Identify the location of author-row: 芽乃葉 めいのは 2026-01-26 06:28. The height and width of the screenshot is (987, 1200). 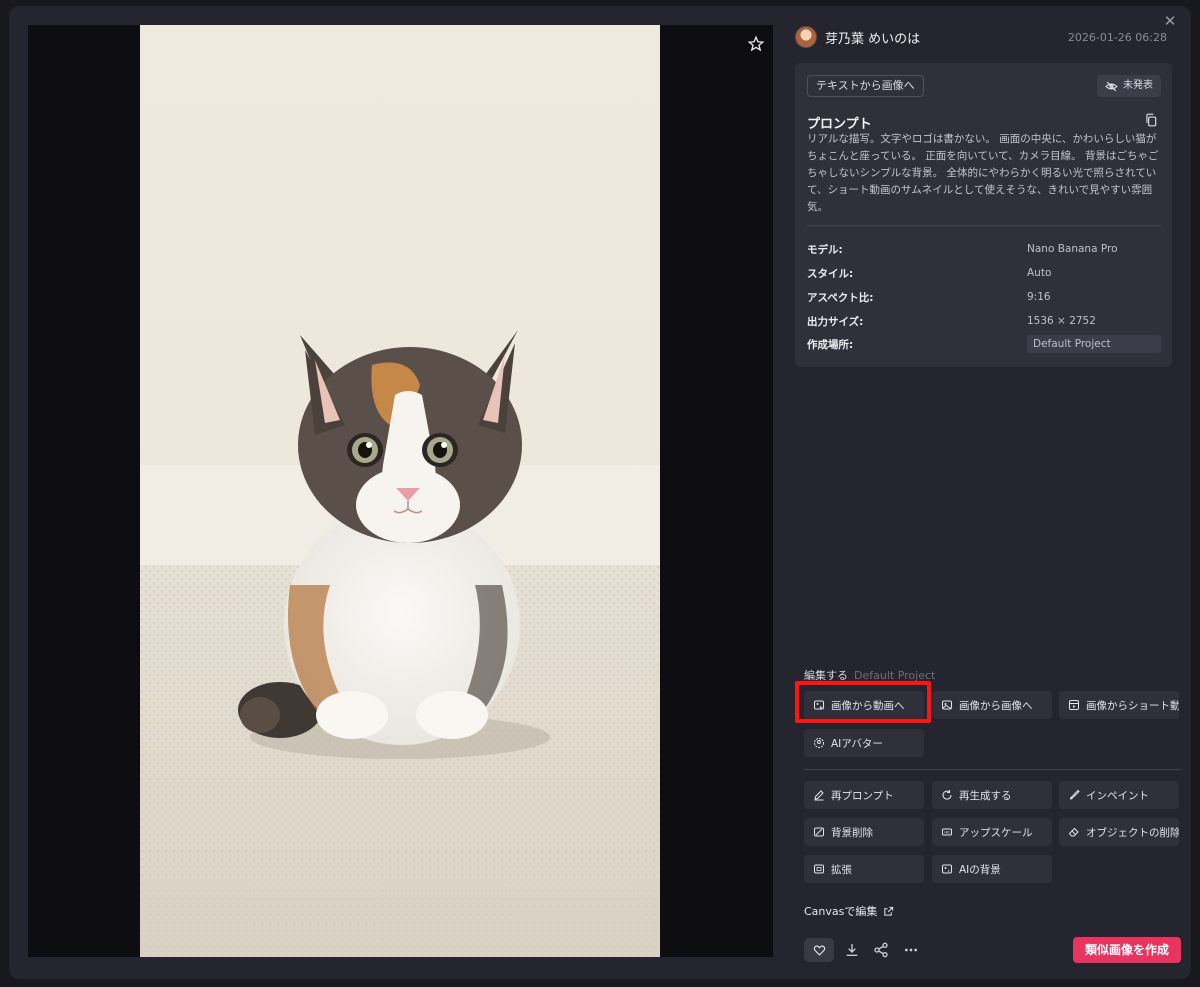
(983, 37).